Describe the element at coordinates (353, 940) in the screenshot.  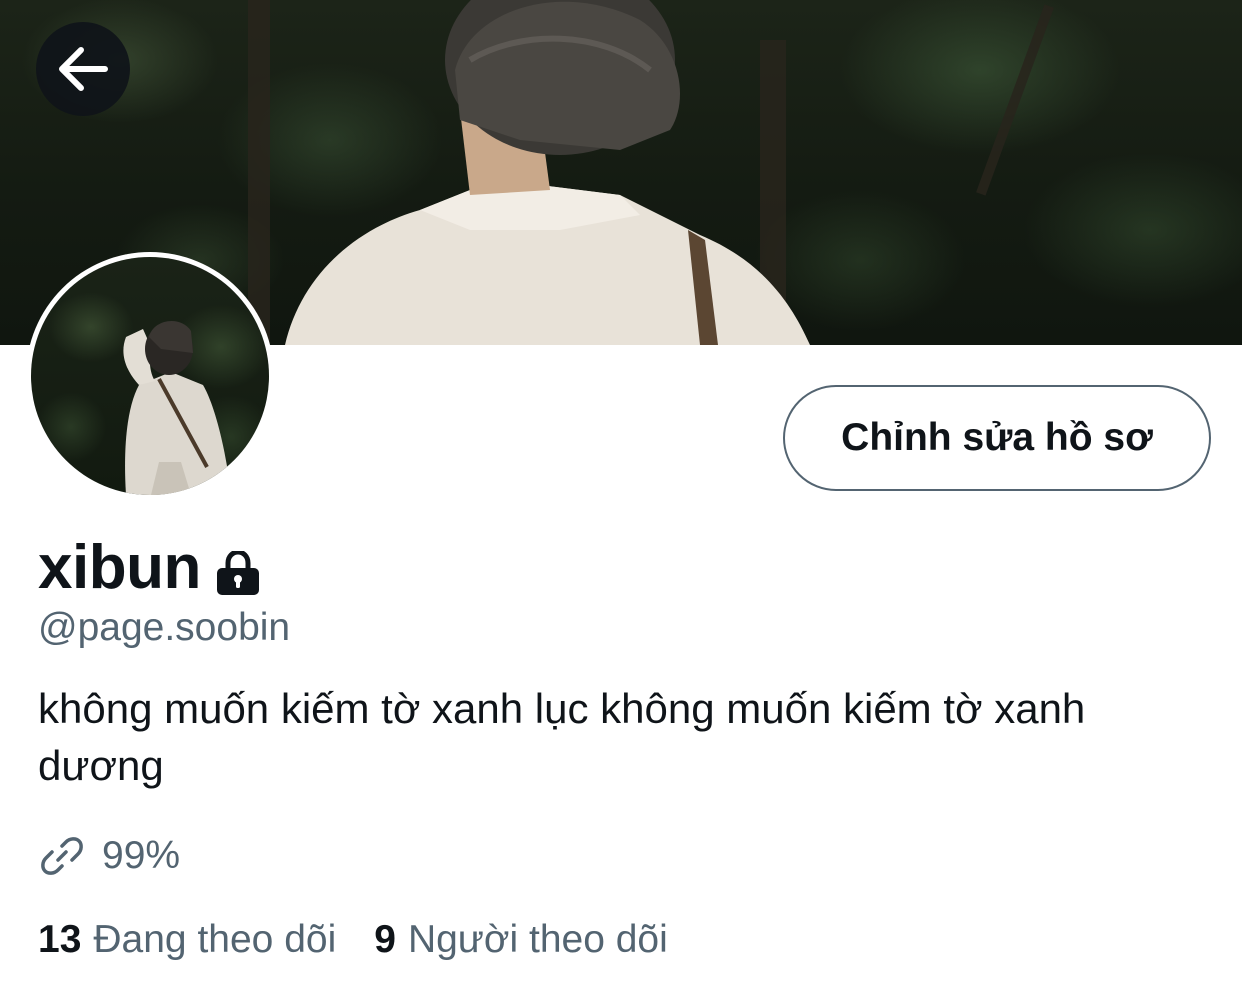
I see `follow-stats: 13 Đang theo dõi 9 Người theo dõi` at that location.